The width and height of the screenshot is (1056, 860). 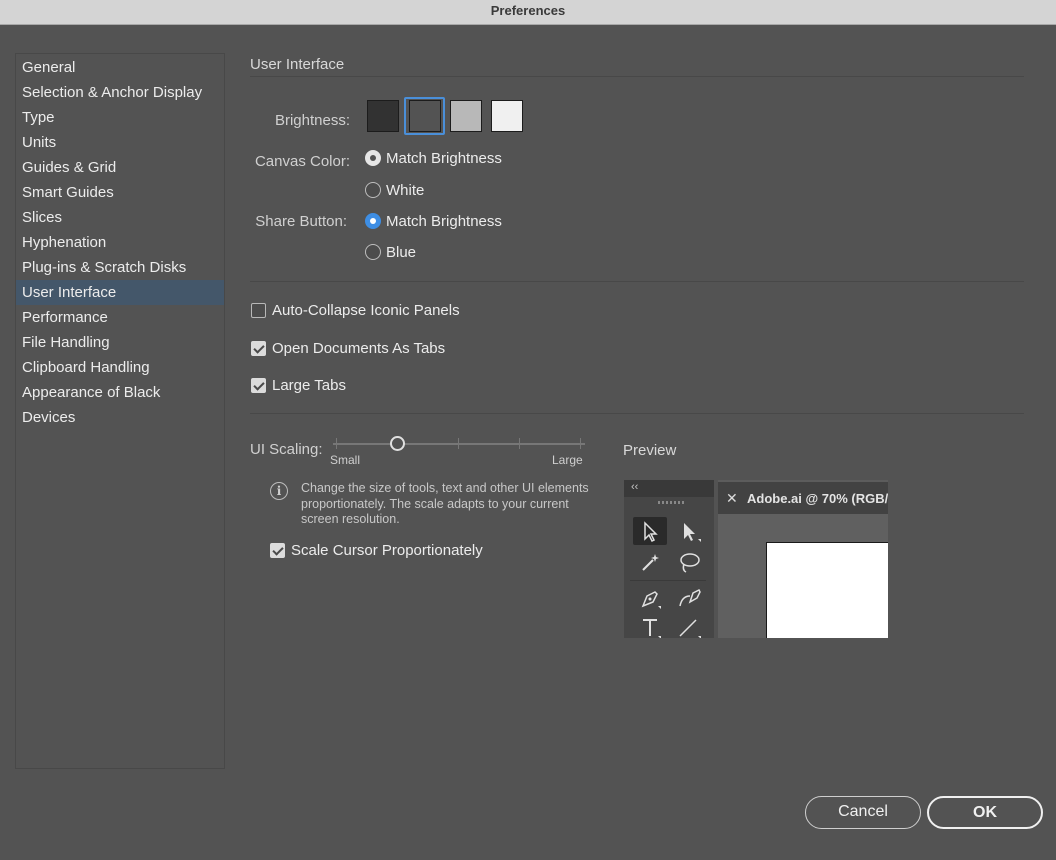 I want to click on sidebar-item-devices: Devices, so click(x=120, y=417).